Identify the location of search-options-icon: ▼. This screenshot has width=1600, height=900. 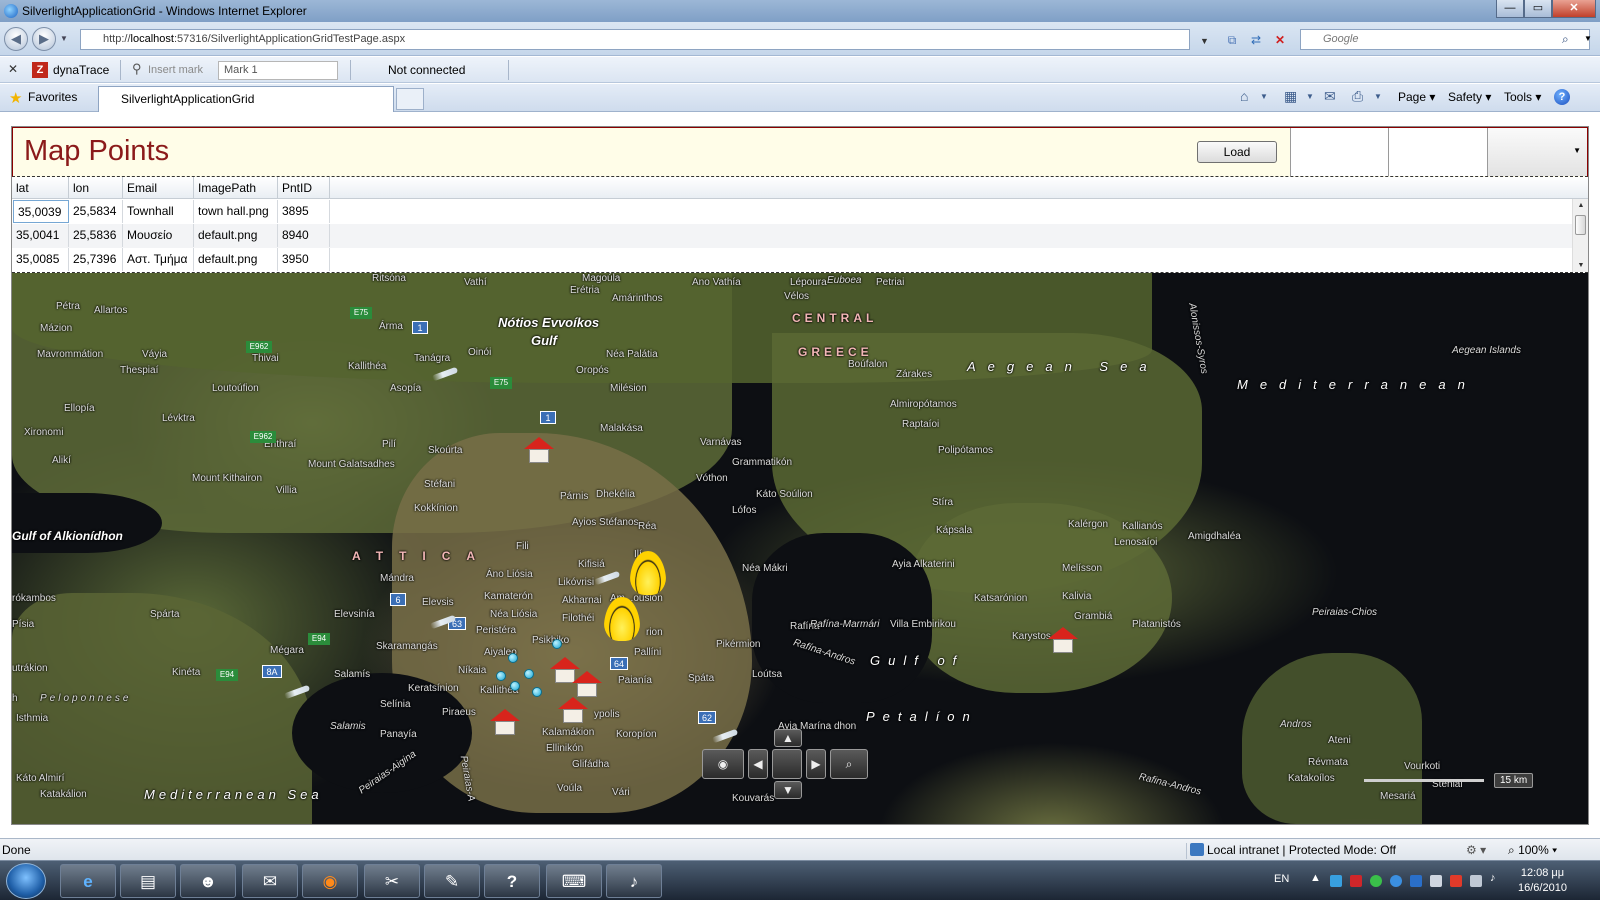
(1588, 38).